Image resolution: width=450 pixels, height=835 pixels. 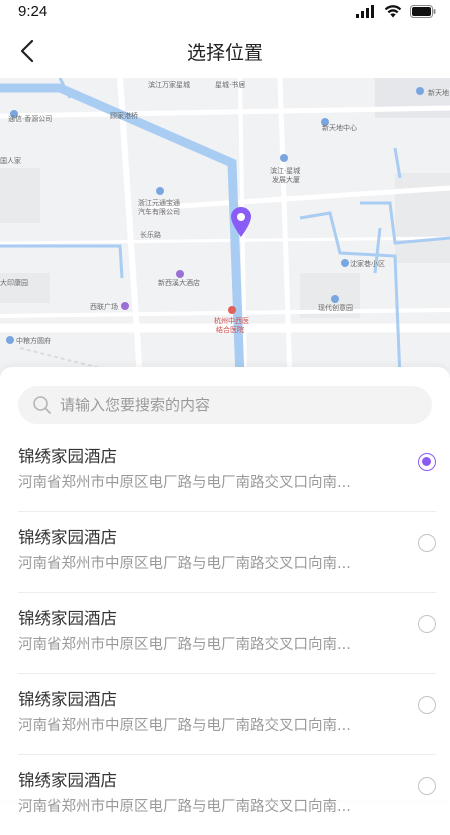 What do you see at coordinates (14, 283) in the screenshot?
I see `map-label: 大印康园` at bounding box center [14, 283].